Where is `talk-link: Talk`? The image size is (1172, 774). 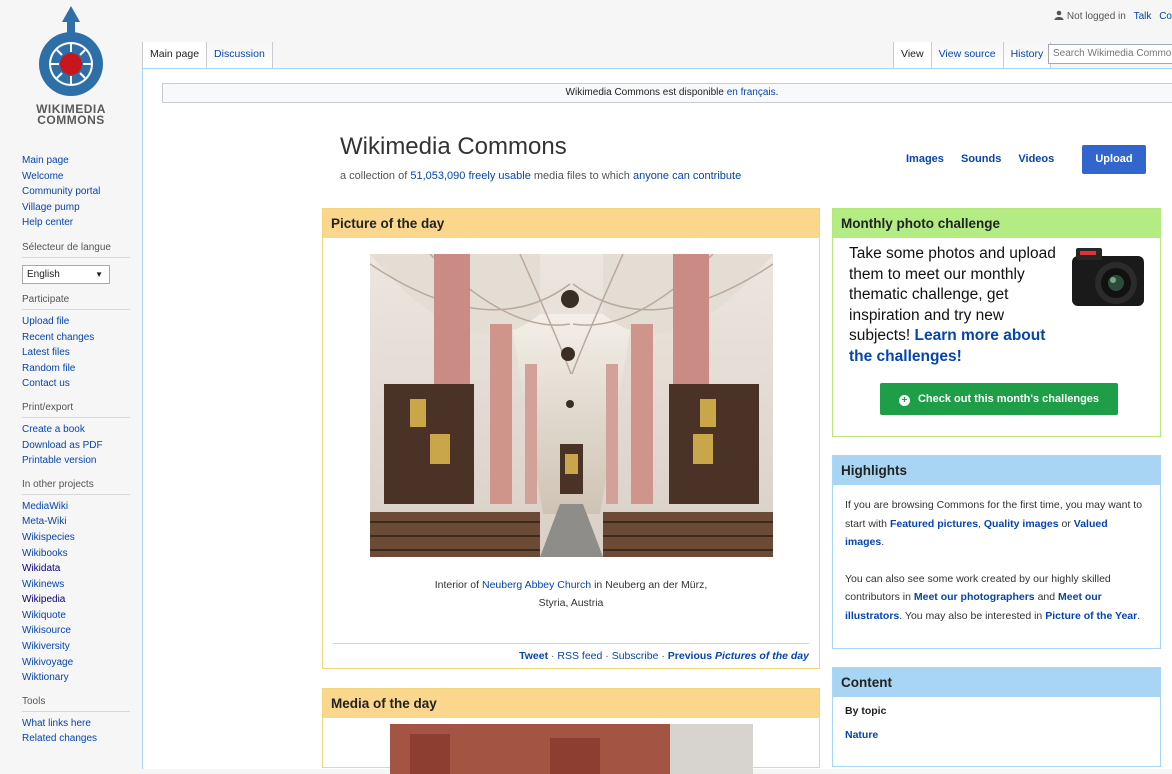
talk-link: Talk is located at coordinates (1143, 16).